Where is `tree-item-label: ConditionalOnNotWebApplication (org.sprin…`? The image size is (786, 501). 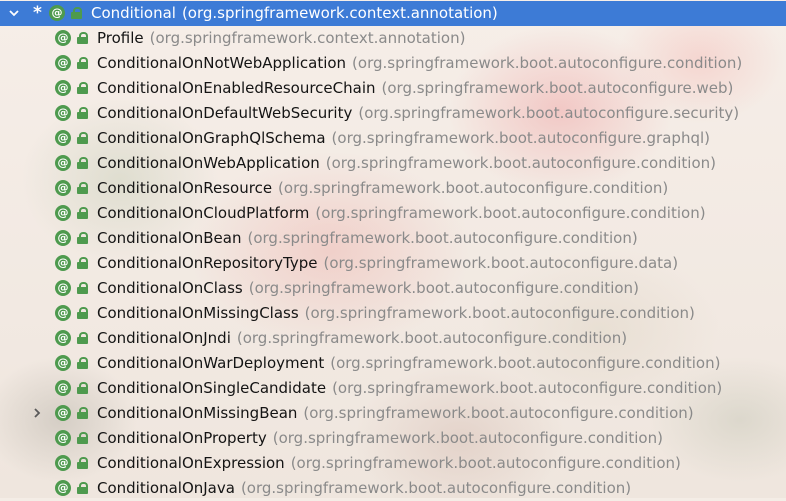
tree-item-label: ConditionalOnNotWebApplication (org.sprin… is located at coordinates (419, 63).